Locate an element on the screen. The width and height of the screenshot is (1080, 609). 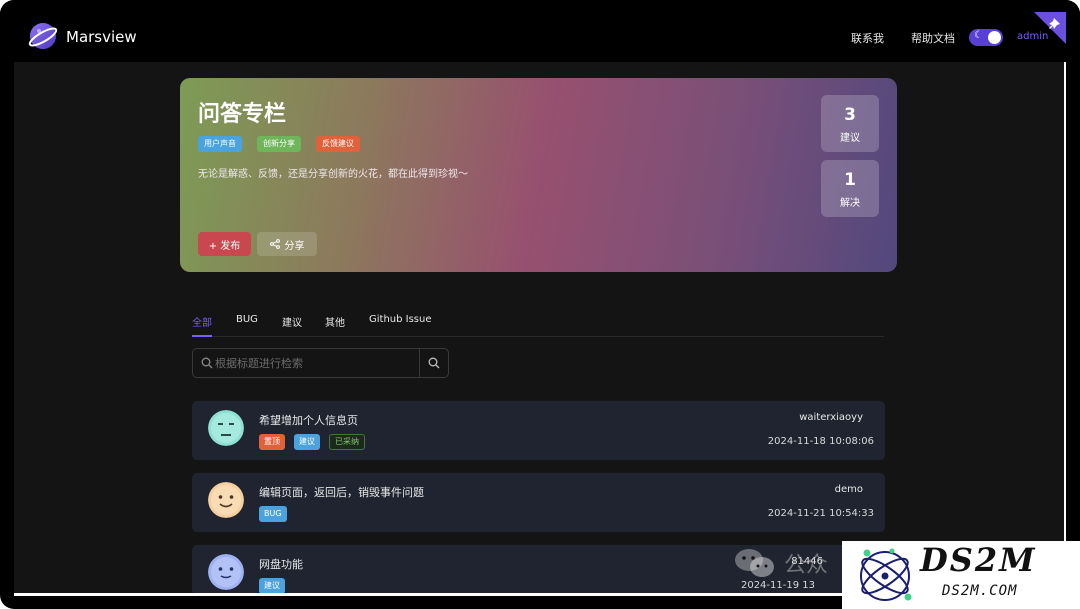
post-date: 2024-11-21 10:54:33 is located at coordinates (820, 513).